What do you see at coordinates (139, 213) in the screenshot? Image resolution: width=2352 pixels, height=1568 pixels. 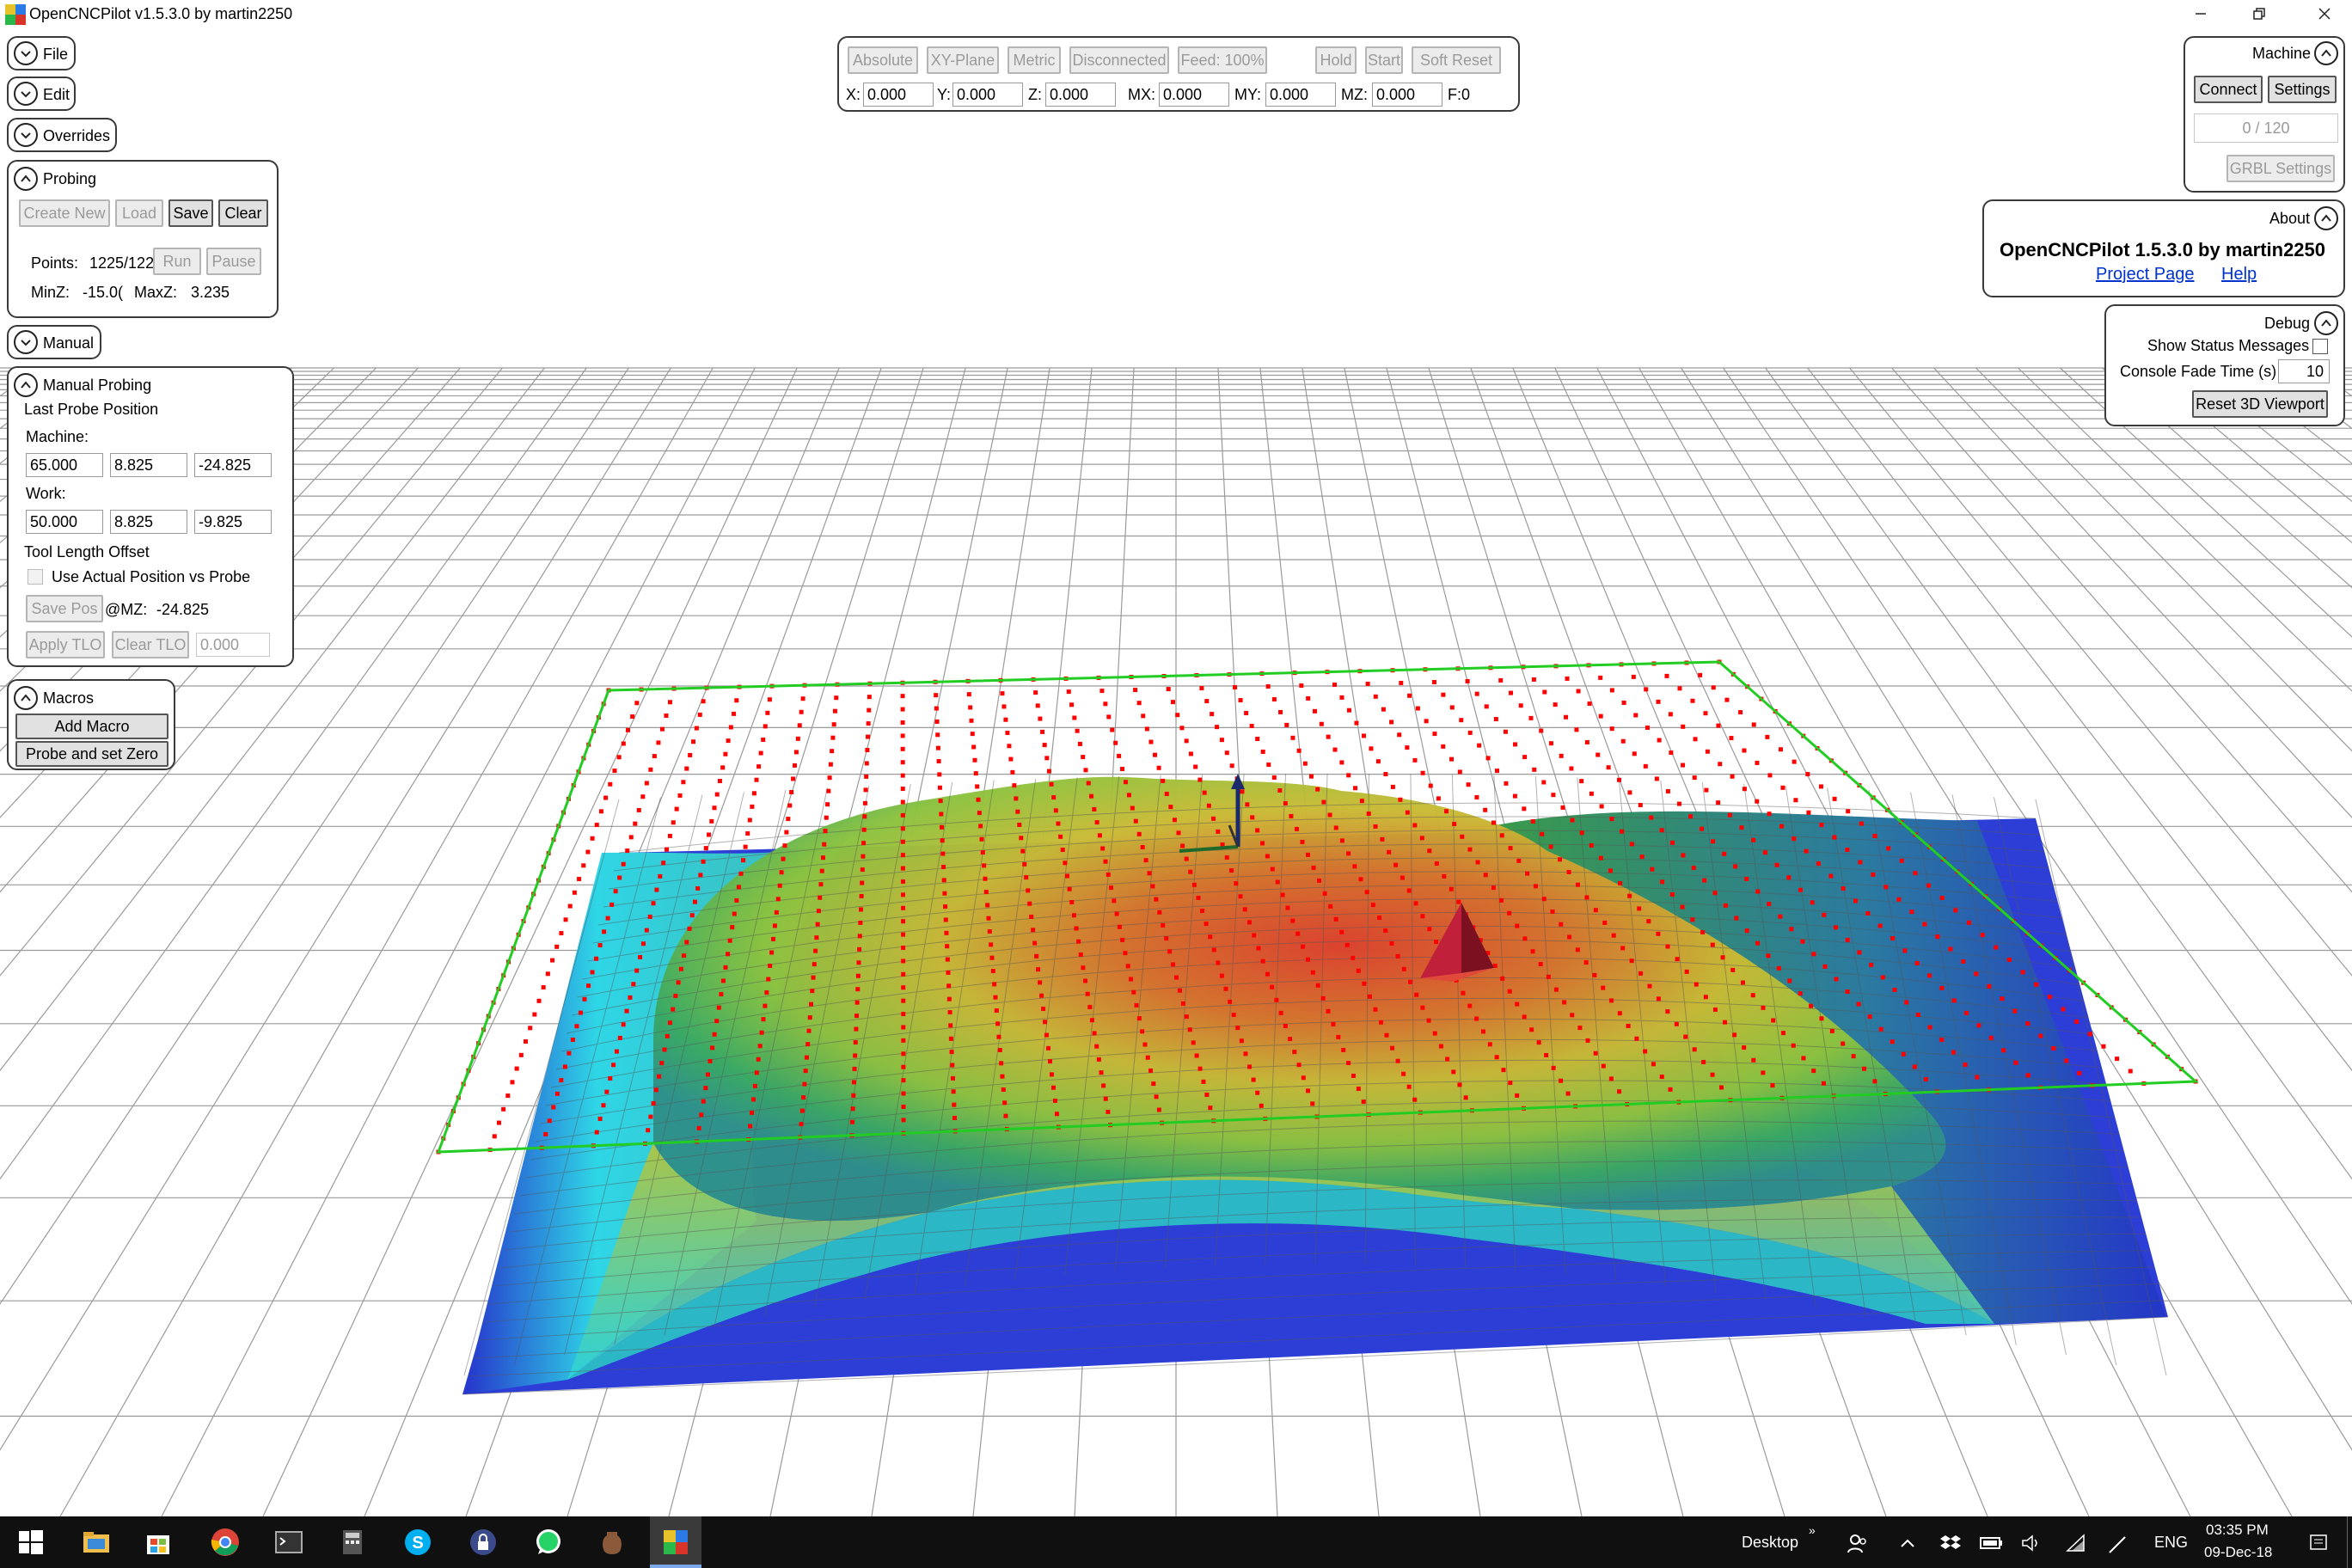 I see `load-button: Load` at bounding box center [139, 213].